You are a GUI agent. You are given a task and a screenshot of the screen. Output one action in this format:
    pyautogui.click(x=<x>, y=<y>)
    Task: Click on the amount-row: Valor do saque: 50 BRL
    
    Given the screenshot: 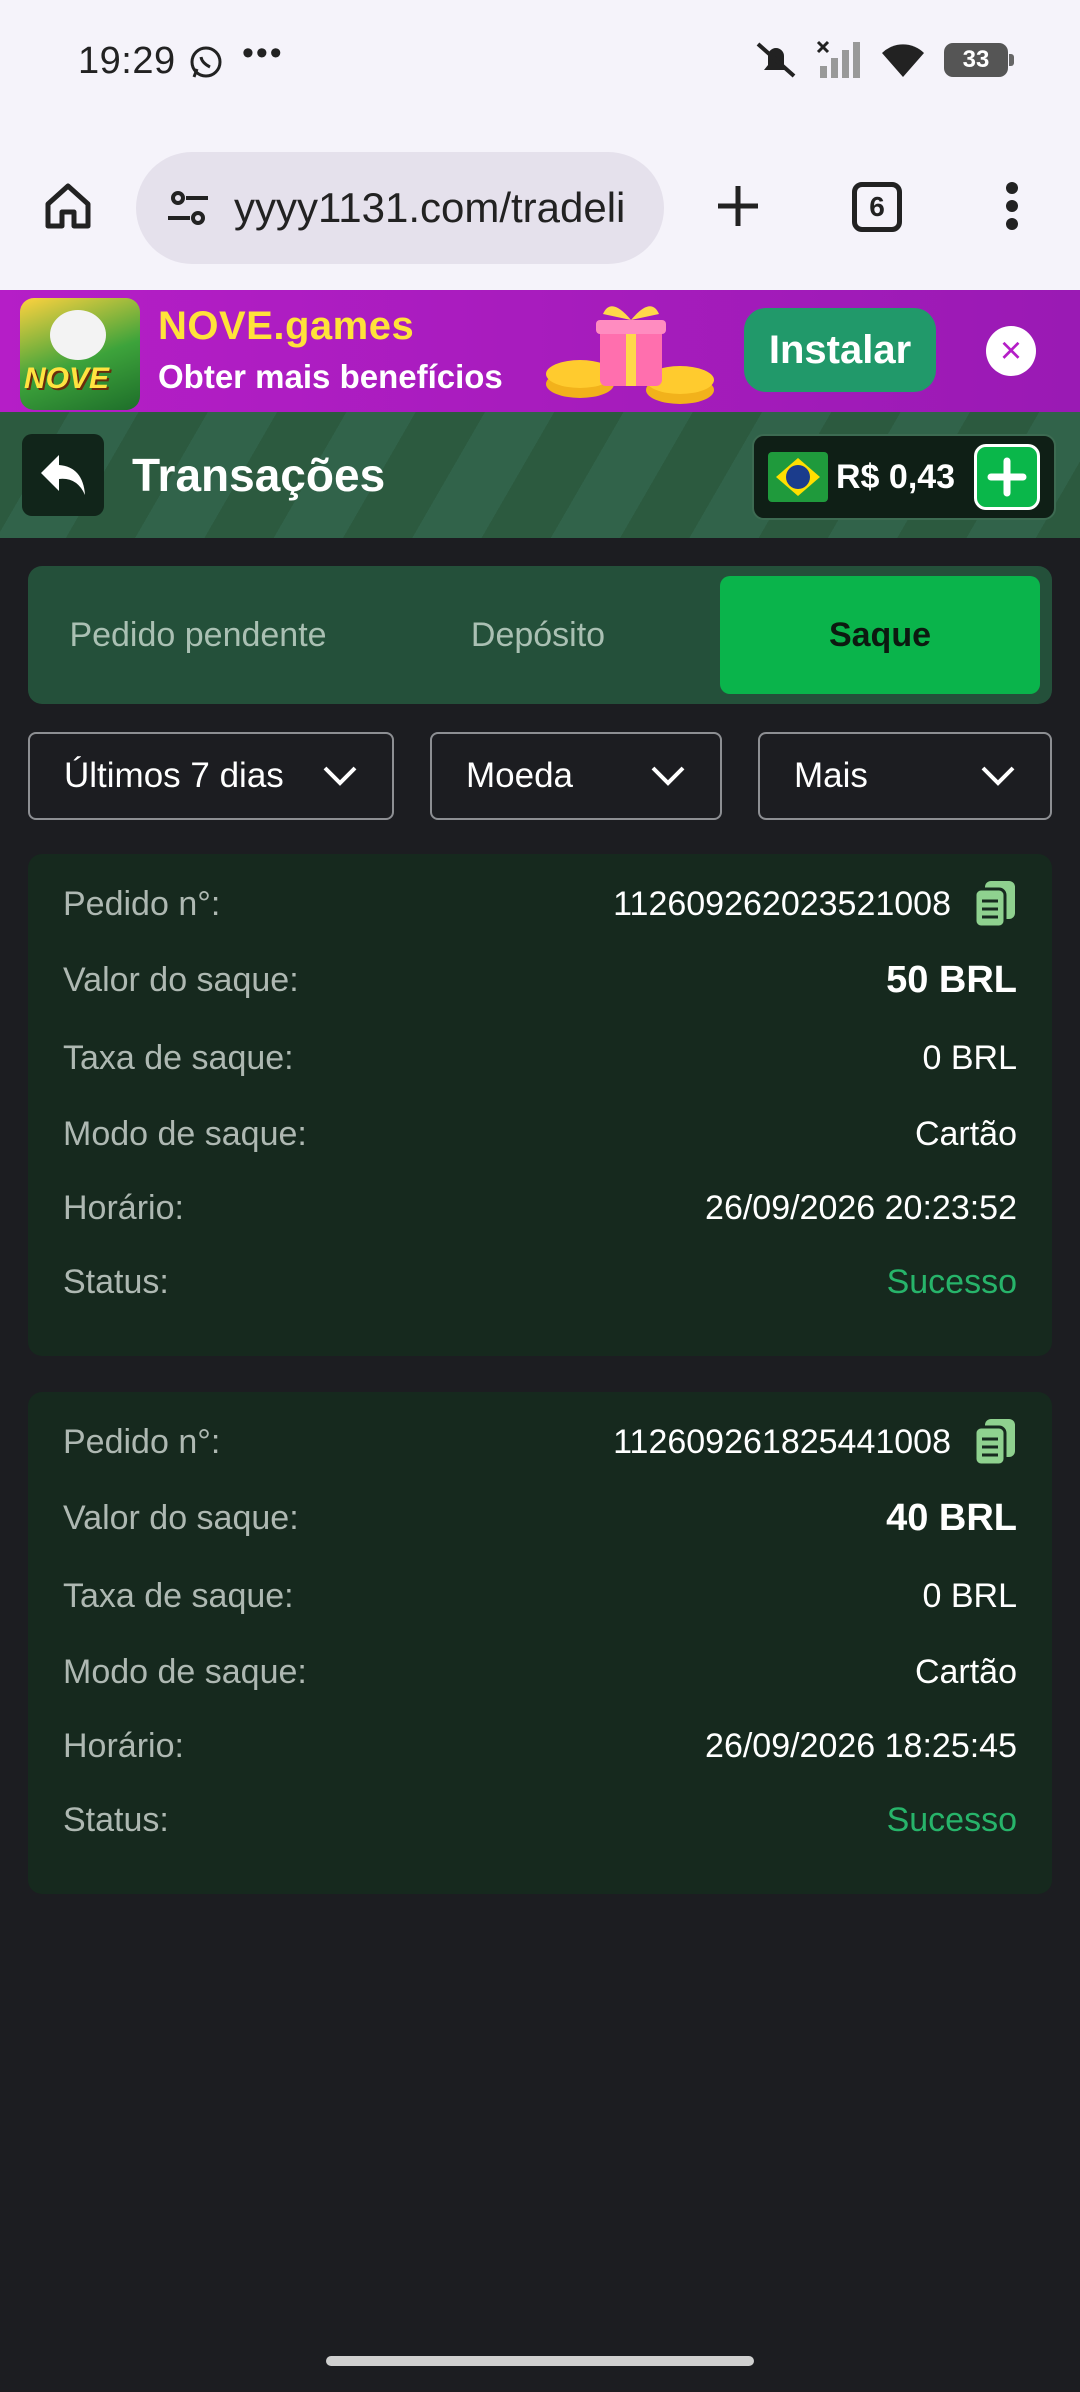 What is the action you would take?
    pyautogui.click(x=540, y=980)
    